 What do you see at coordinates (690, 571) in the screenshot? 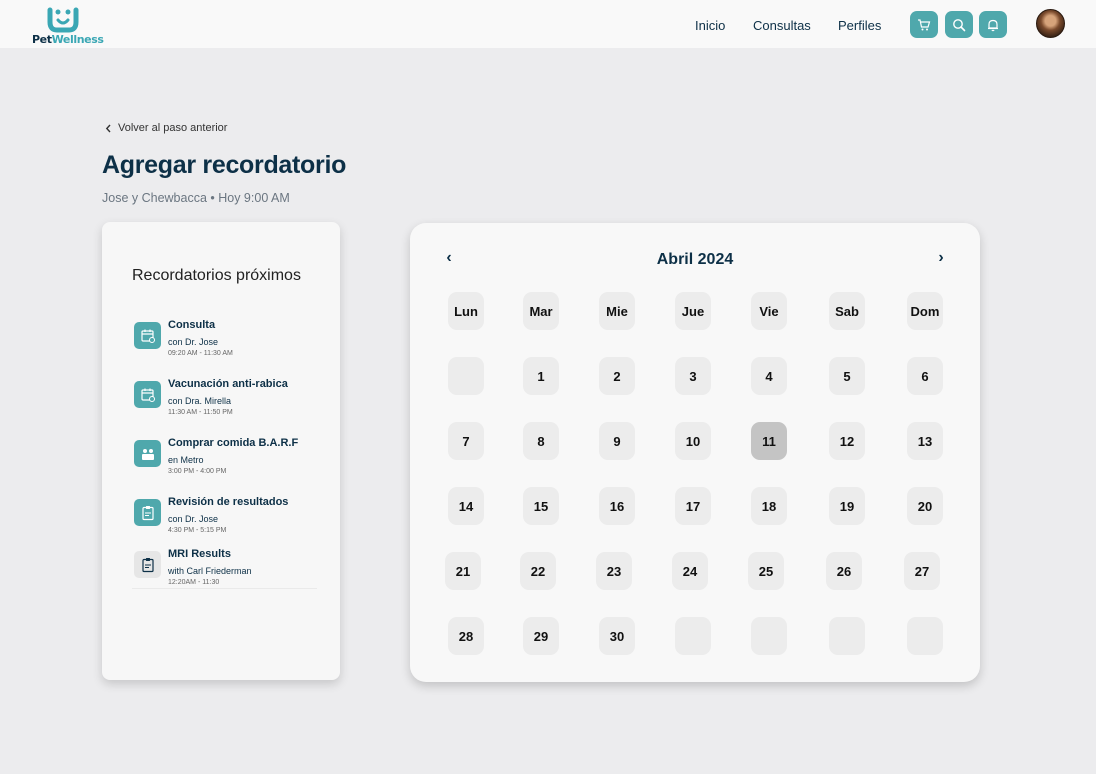
I see `calendar-day: 24` at bounding box center [690, 571].